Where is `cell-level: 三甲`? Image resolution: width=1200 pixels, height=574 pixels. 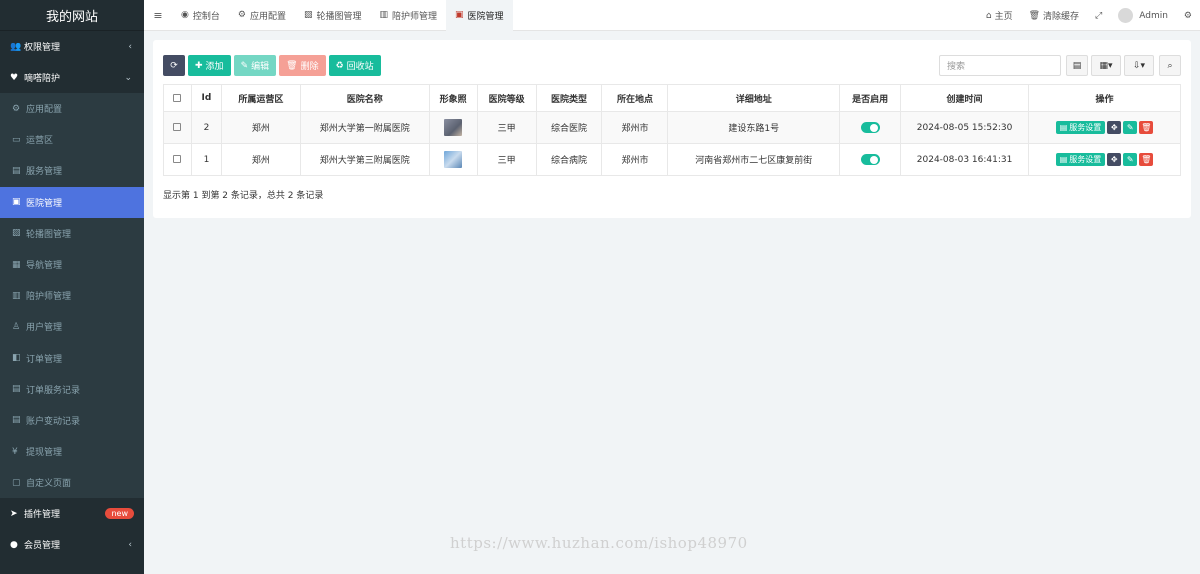 cell-level: 三甲 is located at coordinates (506, 127).